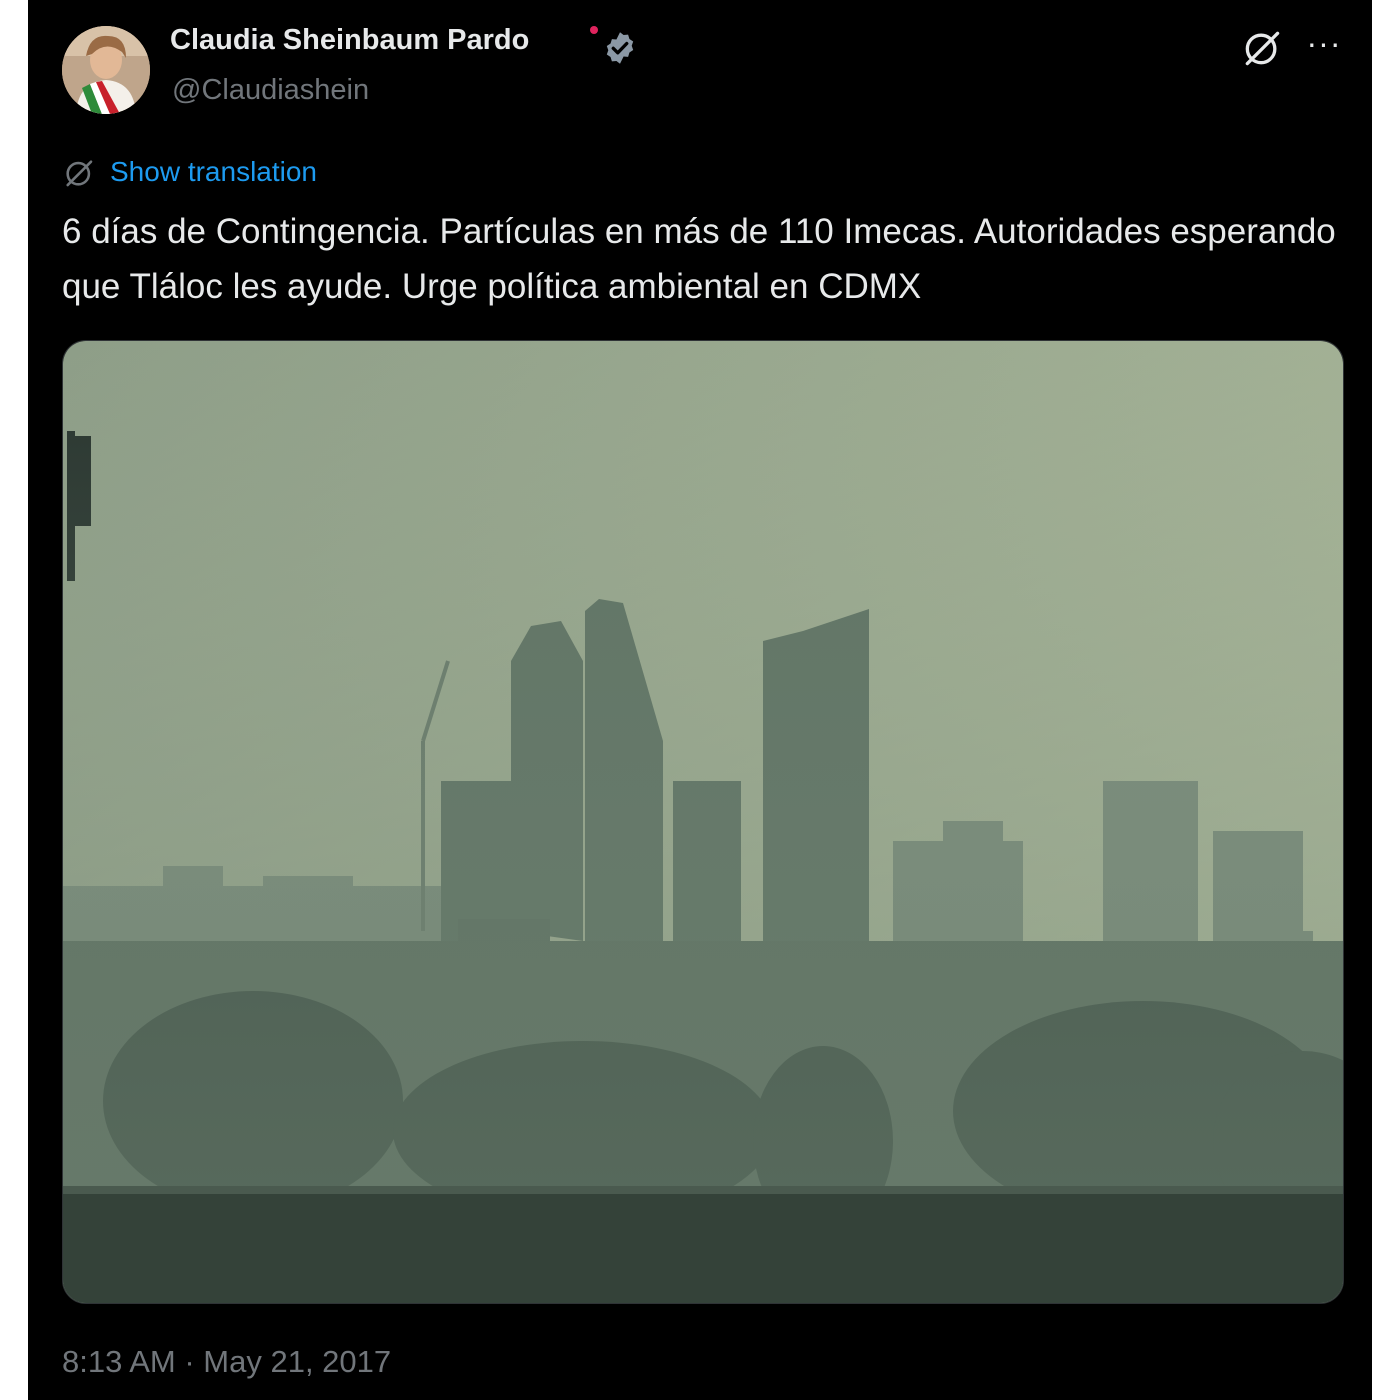 The image size is (1400, 1400). Describe the element at coordinates (226, 1362) in the screenshot. I see `tweet-timestamp: 8:13 AM · May 21, 2017` at that location.